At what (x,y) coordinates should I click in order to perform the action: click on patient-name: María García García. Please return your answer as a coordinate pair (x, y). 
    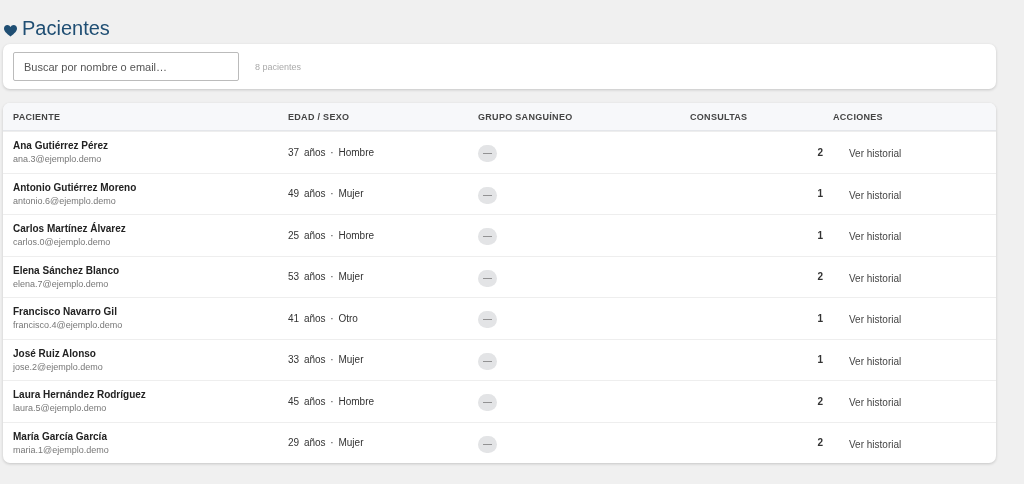
    Looking at the image, I should click on (60, 436).